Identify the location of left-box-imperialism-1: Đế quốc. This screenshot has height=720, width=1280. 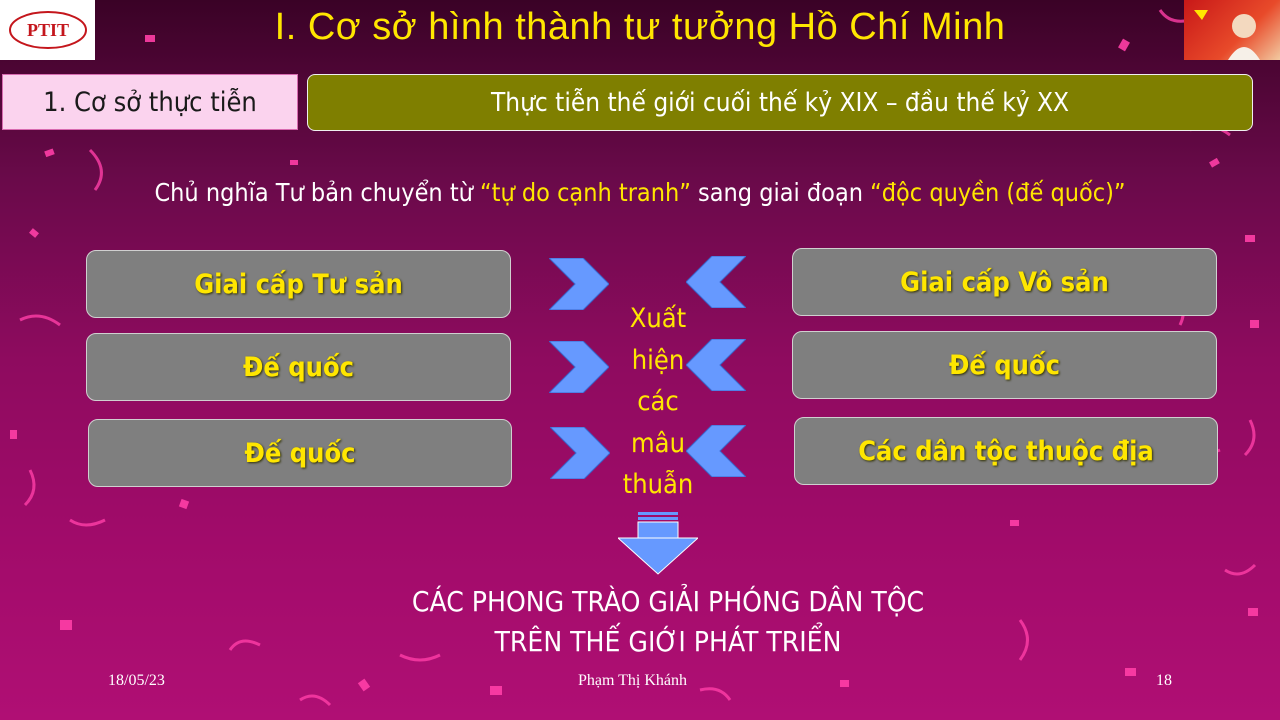
(298, 367).